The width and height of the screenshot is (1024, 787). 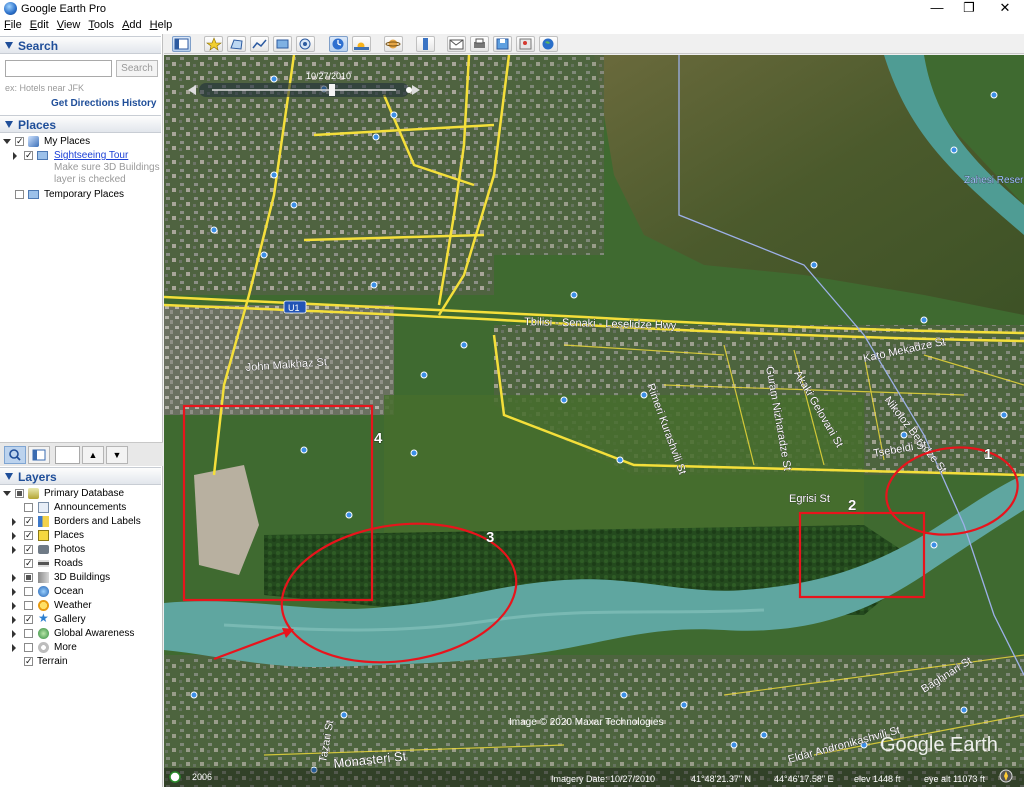 I want to click on add-path-button, so click(x=259, y=44).